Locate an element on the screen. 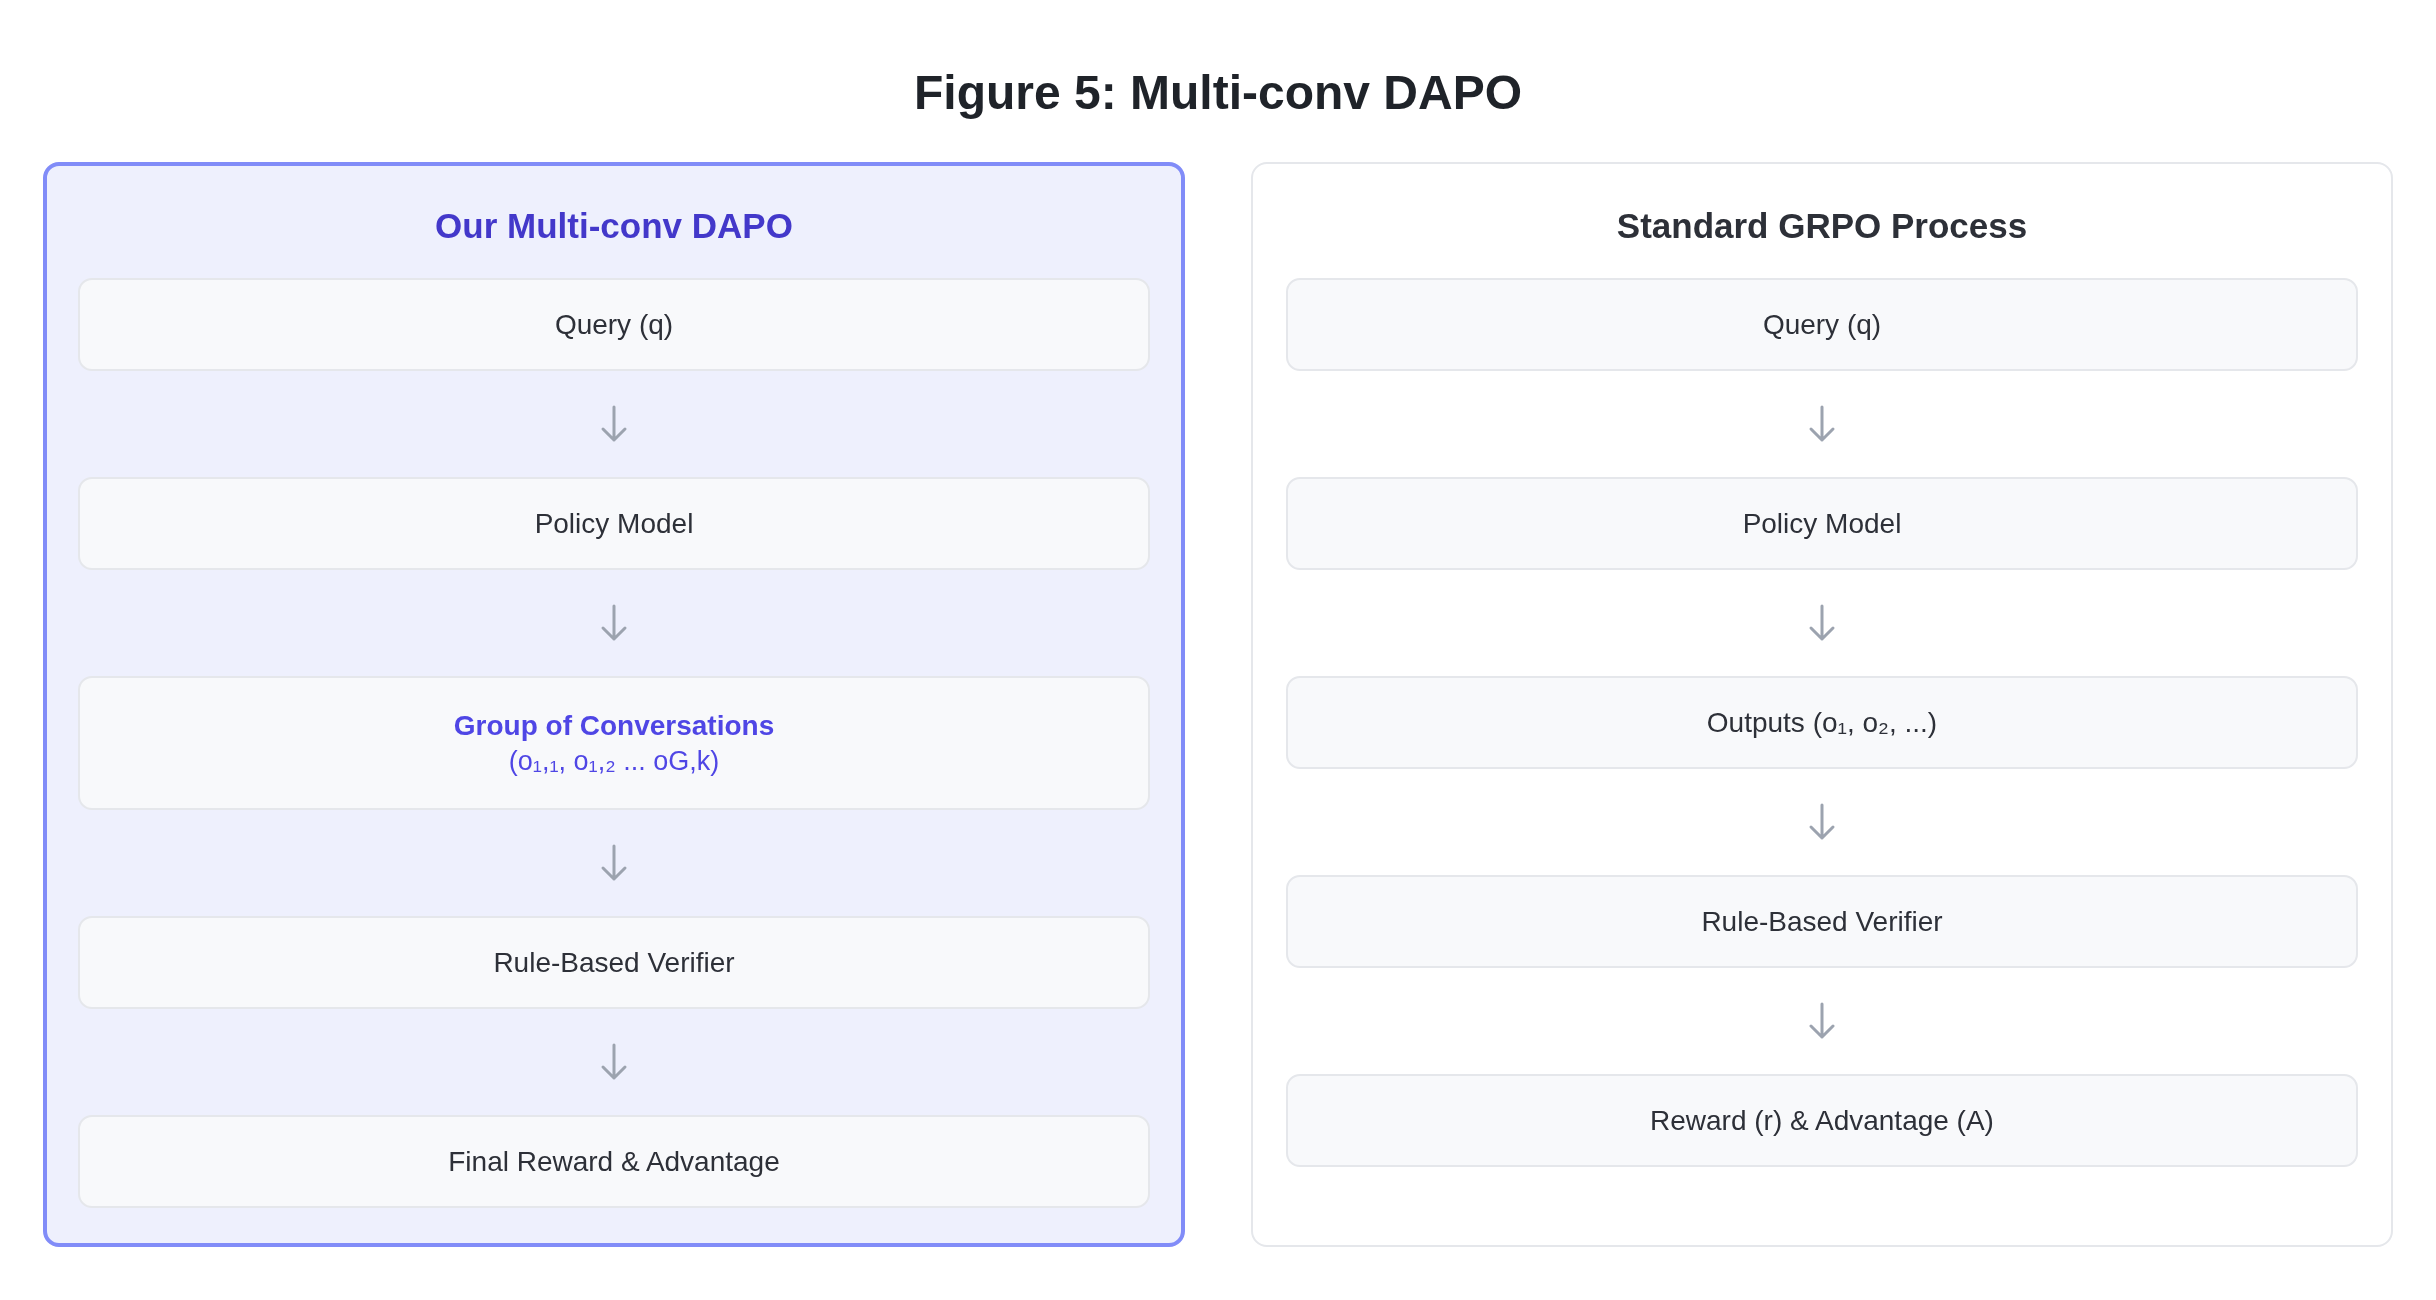 Image resolution: width=2436 pixels, height=1300 pixels. step-label: Reward (r) & Advantage (A) is located at coordinates (1822, 1120).